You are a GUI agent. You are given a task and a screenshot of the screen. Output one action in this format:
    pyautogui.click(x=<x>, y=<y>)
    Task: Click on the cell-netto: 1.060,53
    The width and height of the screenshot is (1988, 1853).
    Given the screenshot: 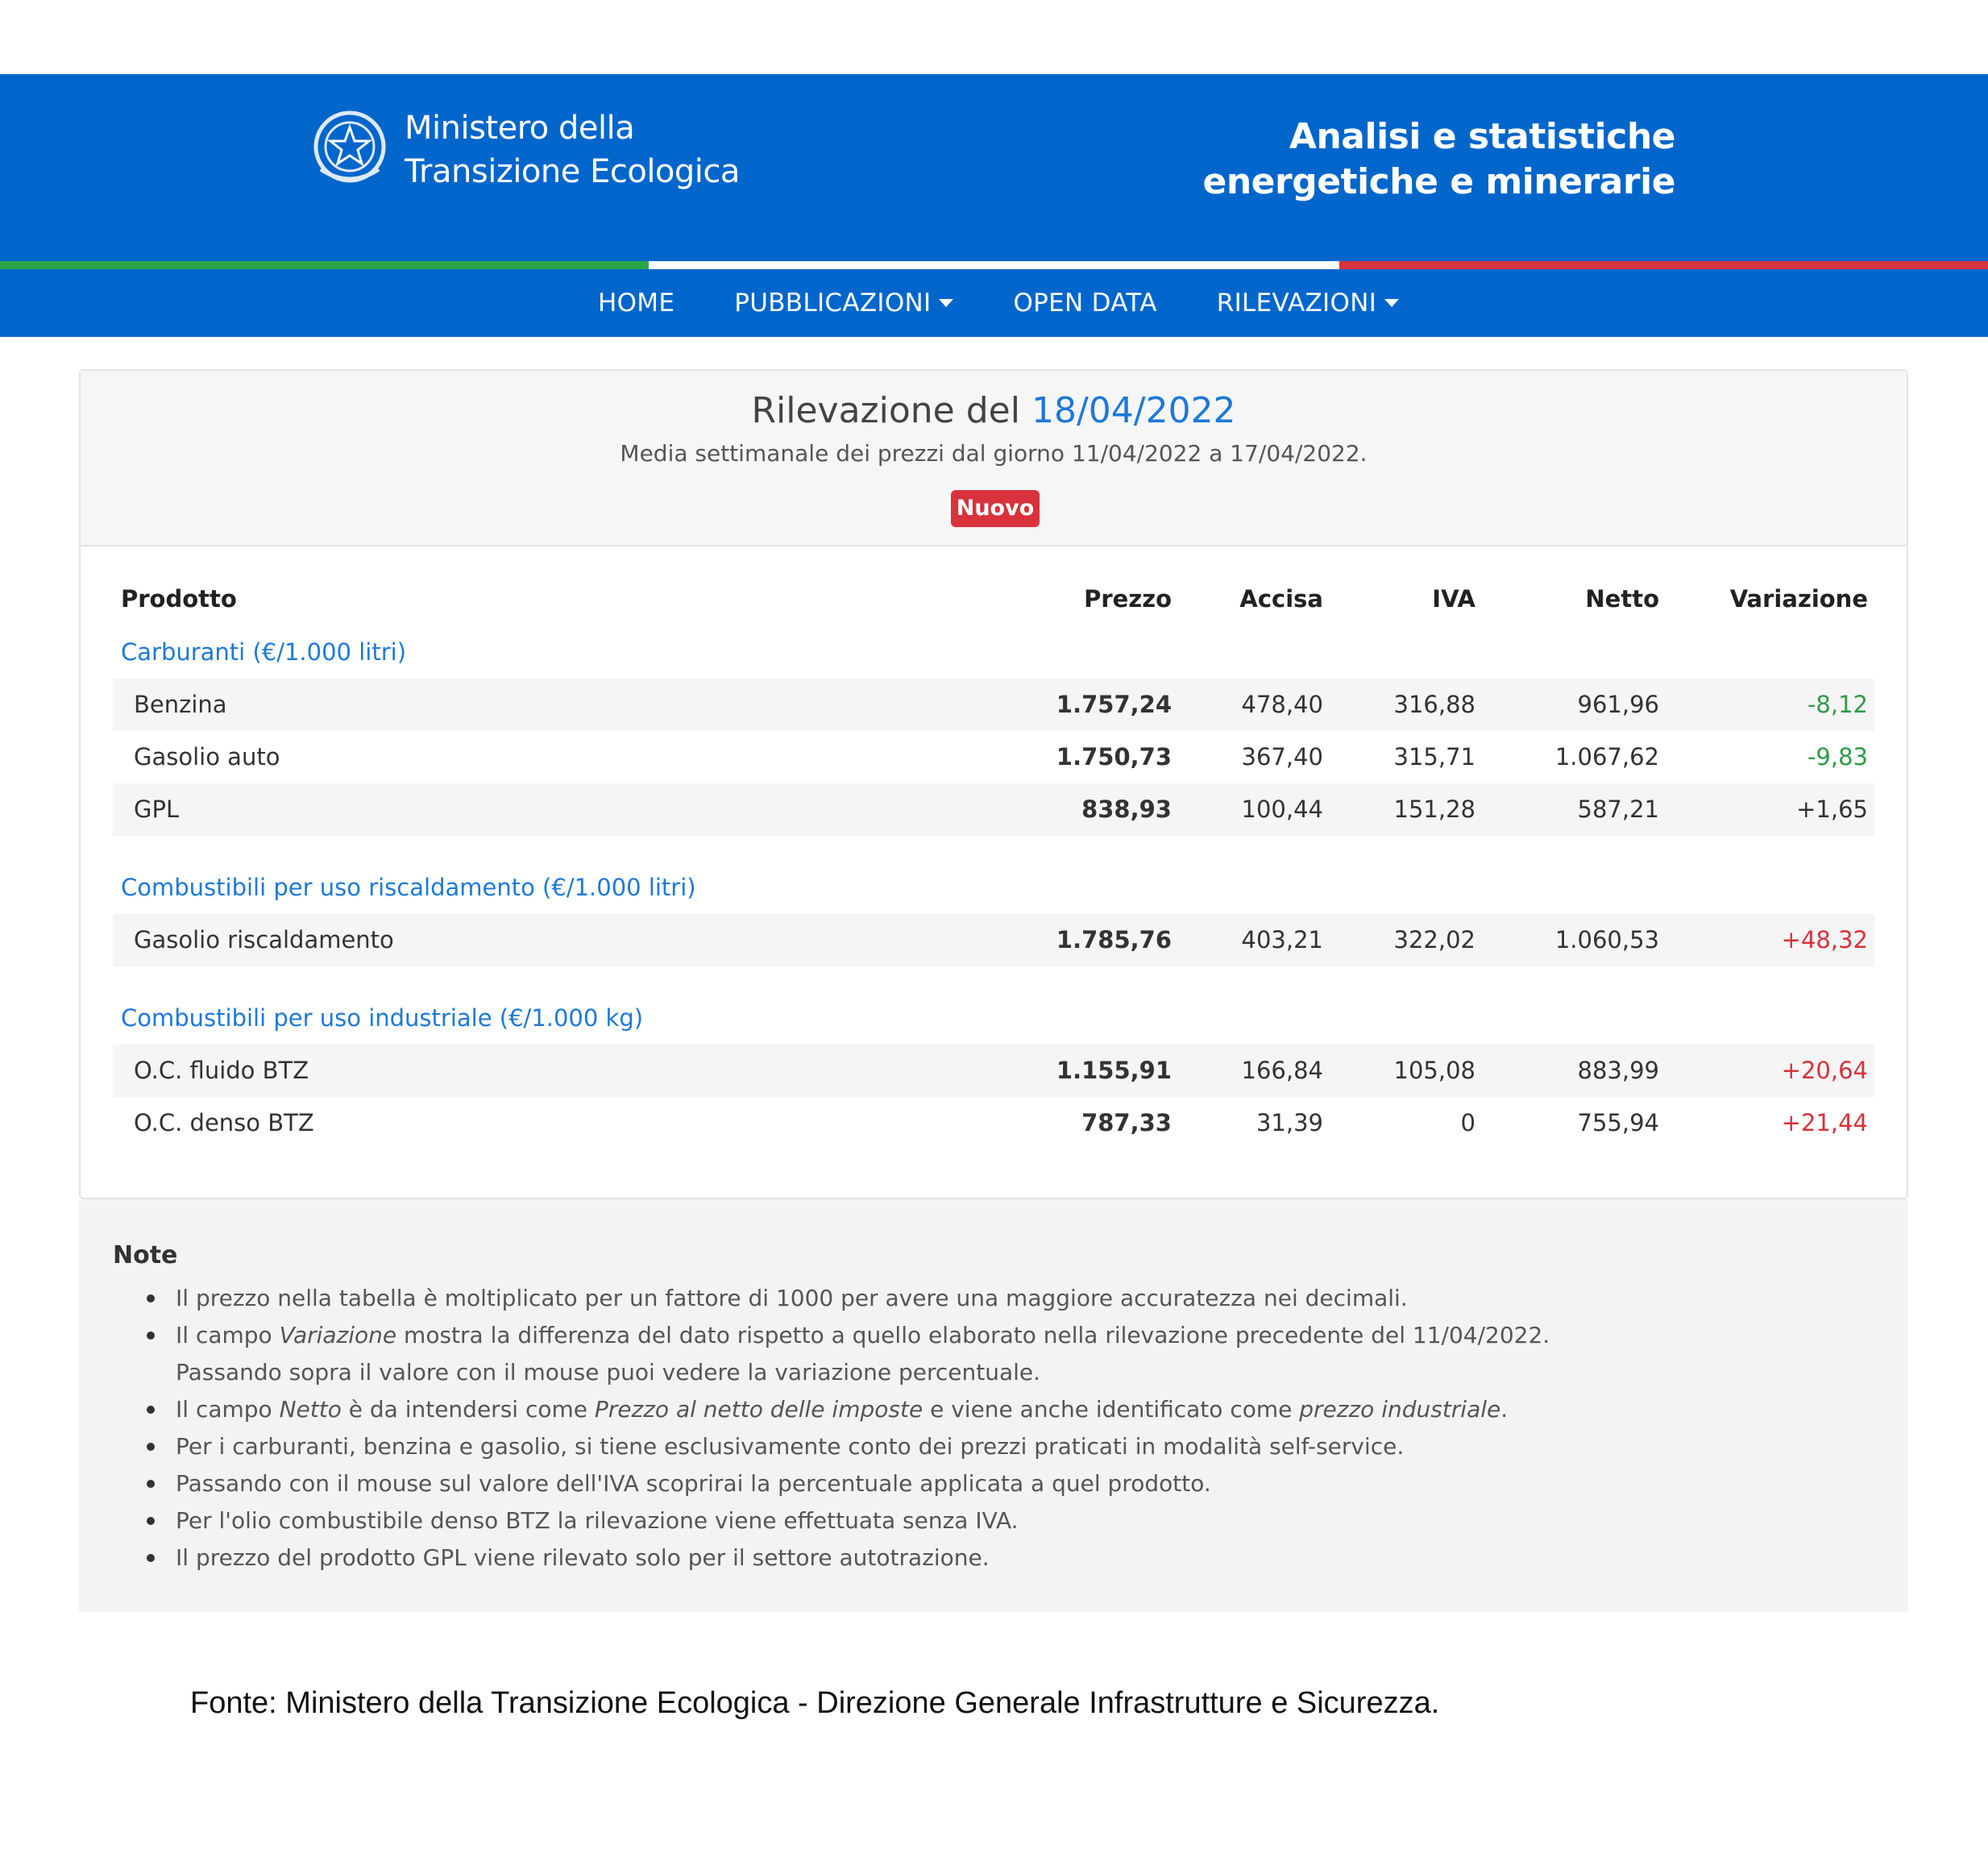 What is the action you would take?
    pyautogui.click(x=1607, y=940)
    